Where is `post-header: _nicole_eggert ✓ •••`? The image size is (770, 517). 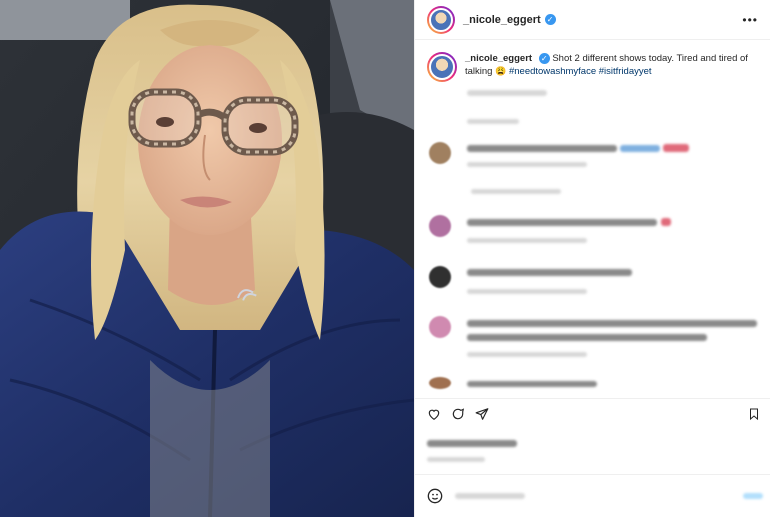
post-header: _nicole_eggert ✓ ••• is located at coordinates (592, 20).